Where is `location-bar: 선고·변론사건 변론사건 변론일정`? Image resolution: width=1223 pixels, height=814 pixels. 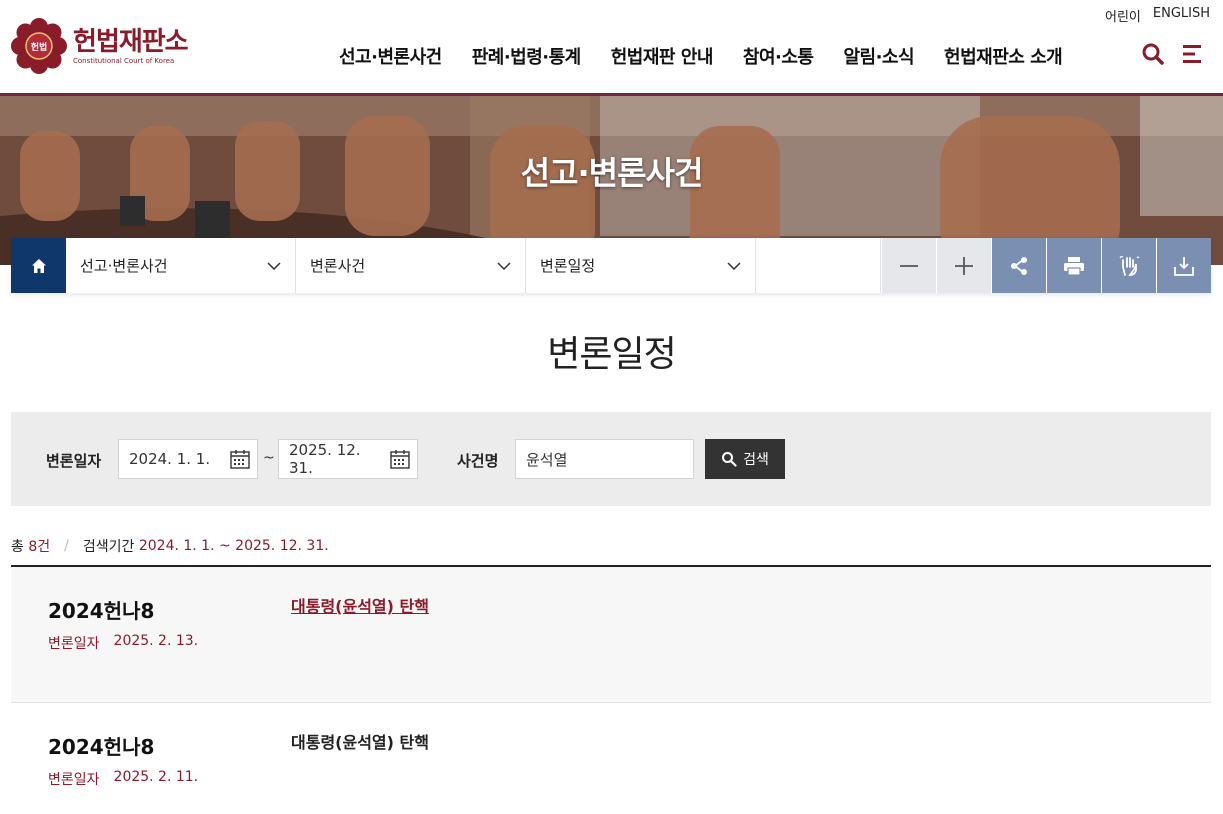 location-bar: 선고·변론사건 변론사건 변론일정 is located at coordinates (611, 265).